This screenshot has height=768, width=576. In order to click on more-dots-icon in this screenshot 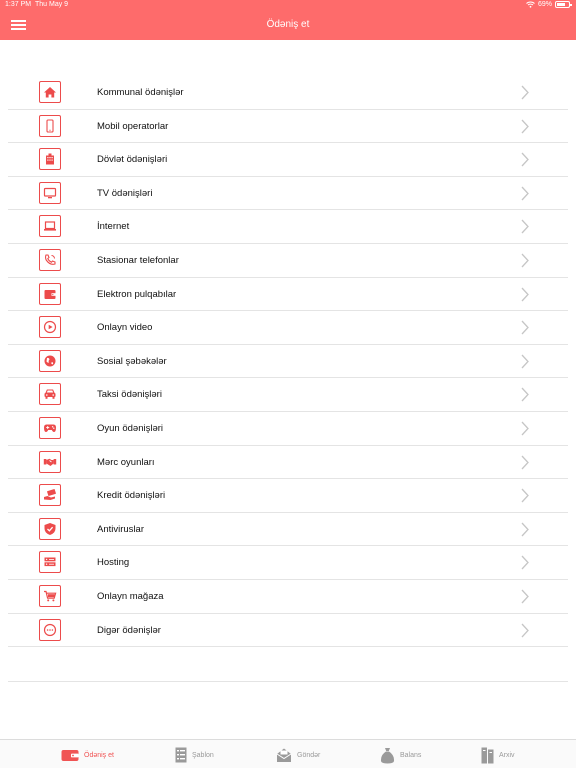, I will do `click(50, 629)`.